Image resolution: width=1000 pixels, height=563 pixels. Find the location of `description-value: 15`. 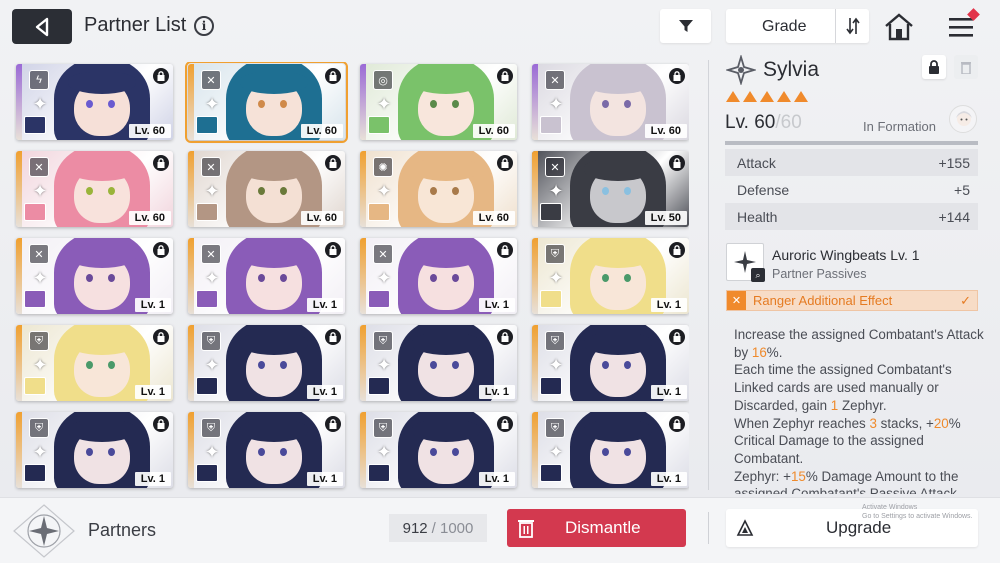

description-value: 15 is located at coordinates (798, 476).